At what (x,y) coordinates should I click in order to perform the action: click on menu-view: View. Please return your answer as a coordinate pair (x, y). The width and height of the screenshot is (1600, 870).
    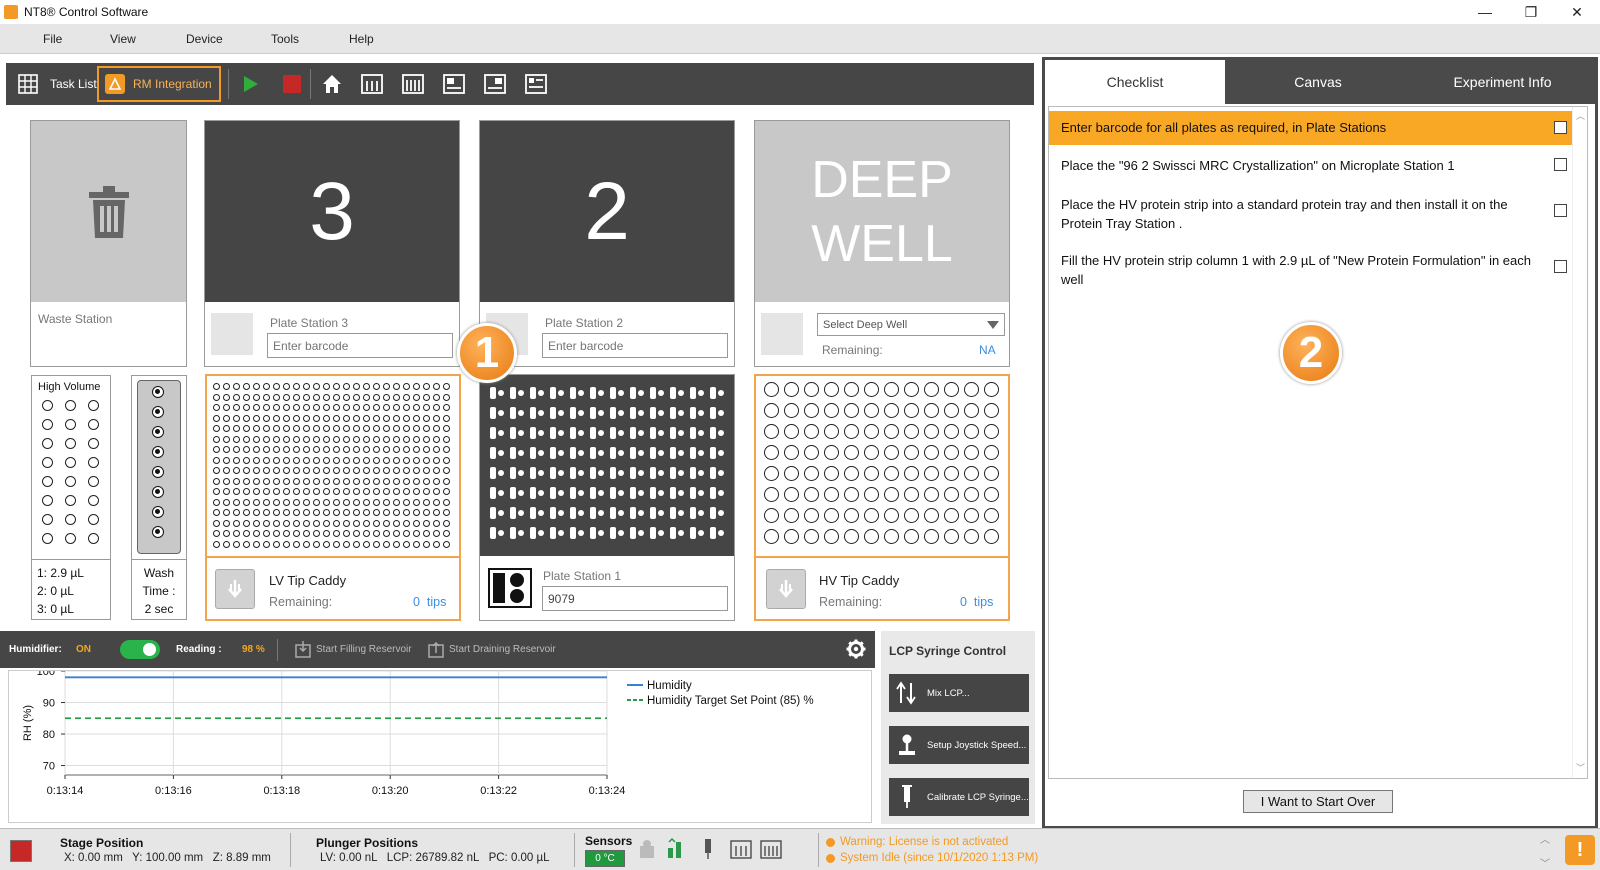
    Looking at the image, I should click on (123, 39).